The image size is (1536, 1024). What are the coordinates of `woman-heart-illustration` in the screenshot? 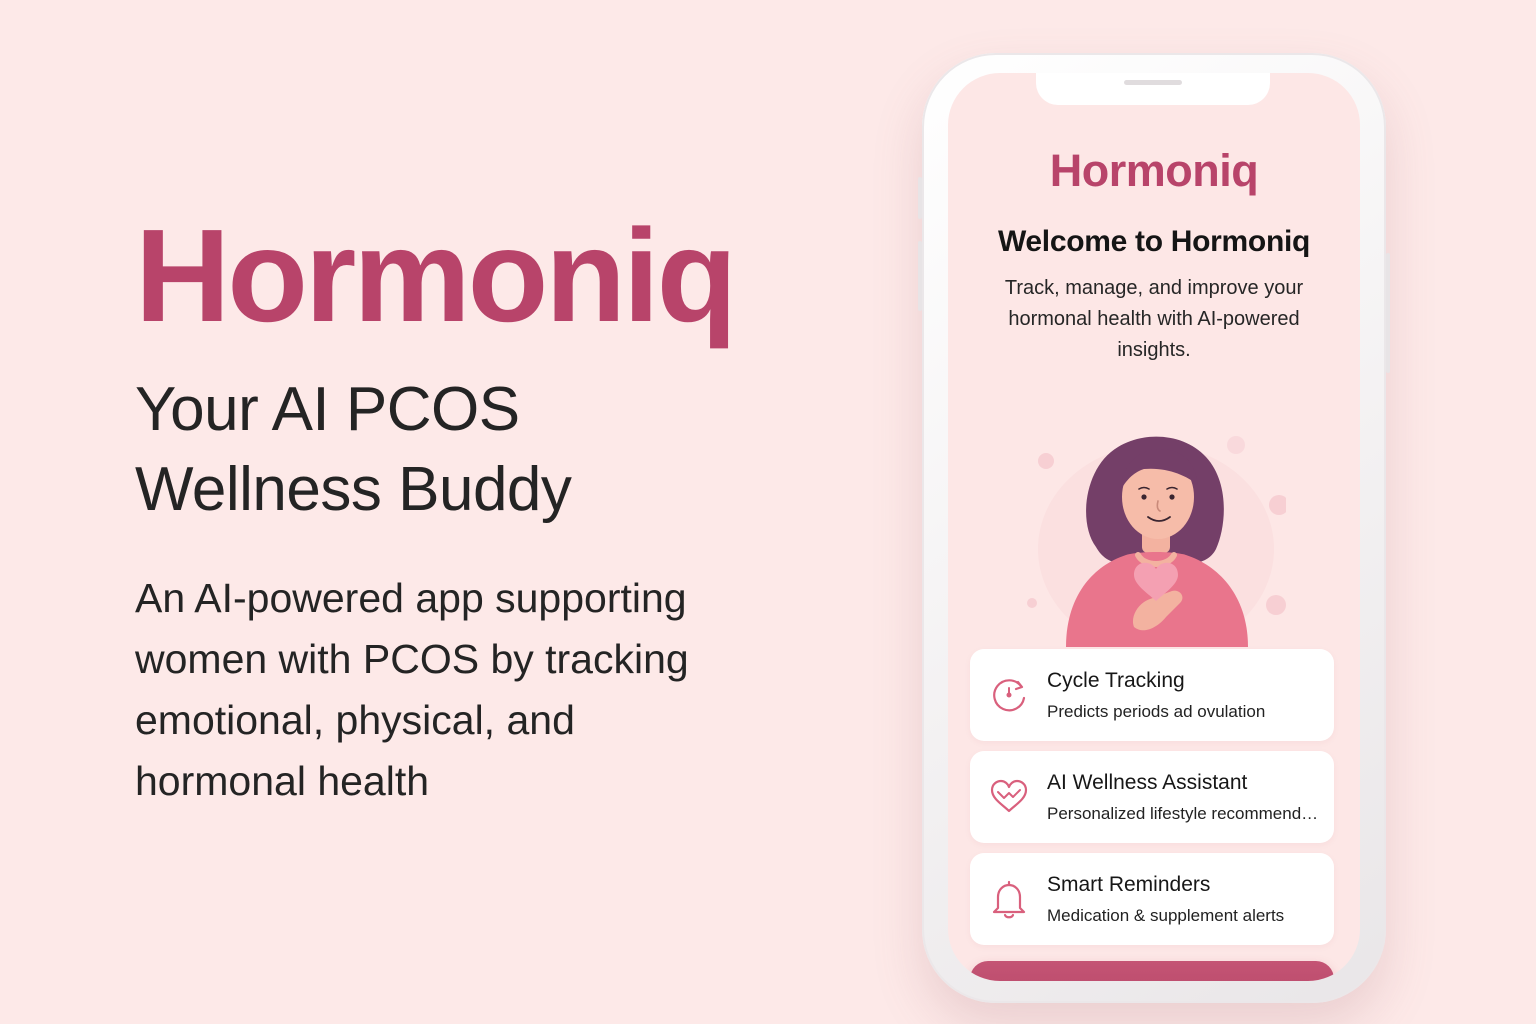 It's located at (1156, 541).